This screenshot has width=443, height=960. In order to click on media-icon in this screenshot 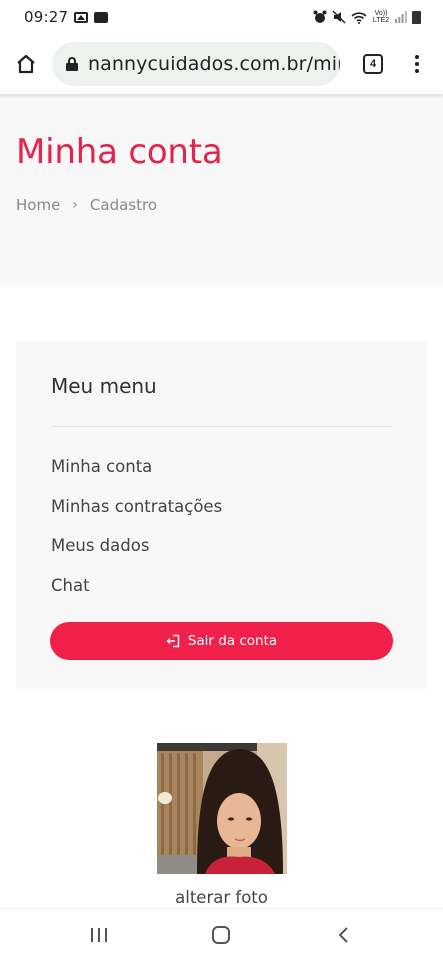, I will do `click(101, 17)`.